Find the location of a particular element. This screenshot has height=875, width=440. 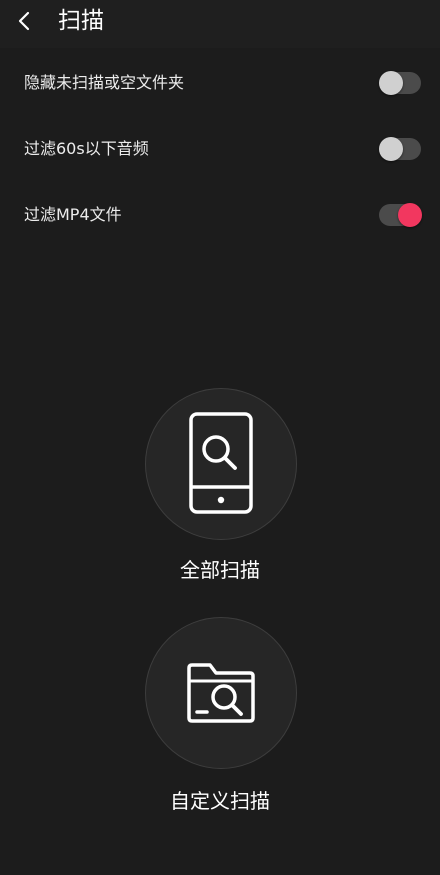

setting-row-filter-short-audio: 过滤60s以下音频 is located at coordinates (220, 149).